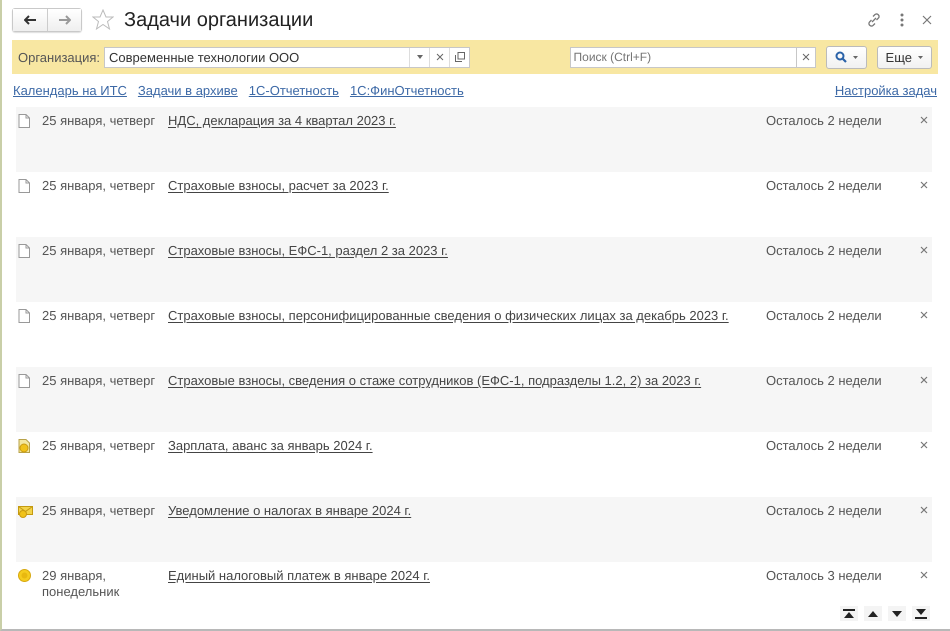 Image resolution: width=950 pixels, height=631 pixels. What do you see at coordinates (840, 57) in the screenshot?
I see `search-icon` at bounding box center [840, 57].